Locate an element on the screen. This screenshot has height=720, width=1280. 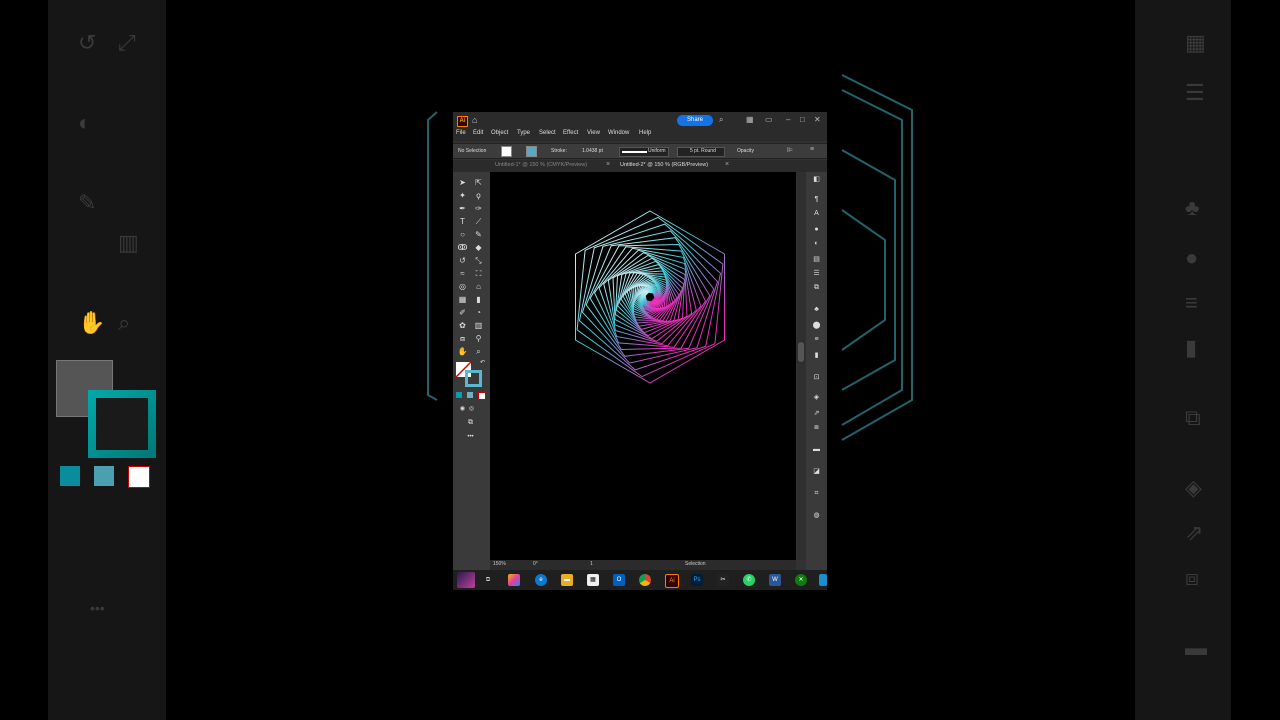
arrange-documents-icon: ▦ is located at coordinates (750, 119).